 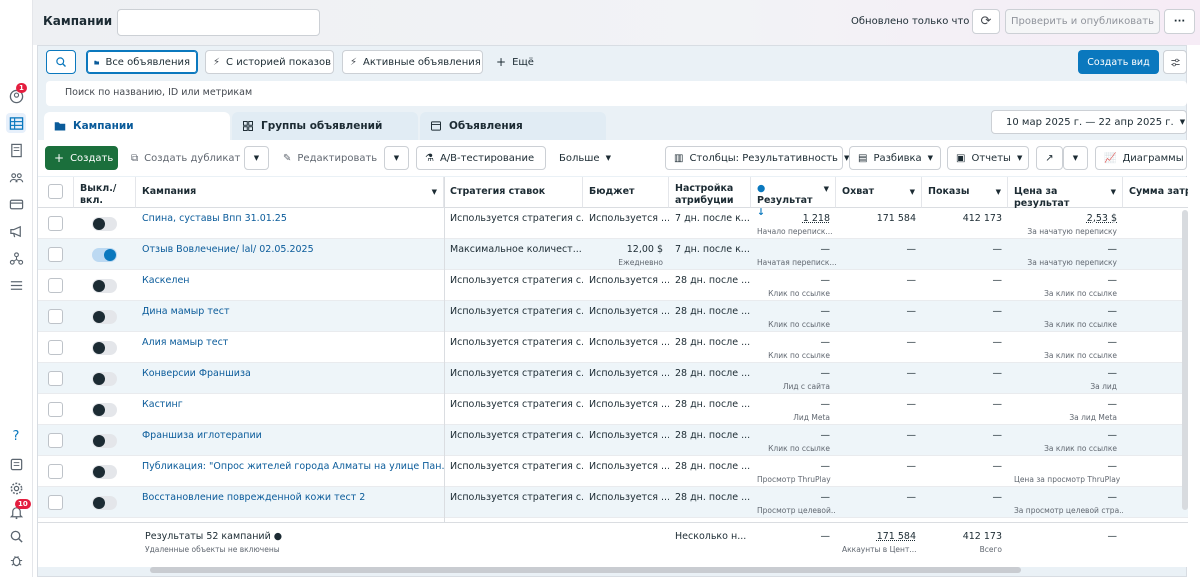 I want to click on notifications-bell-icon: 10, so click(x=18, y=510).